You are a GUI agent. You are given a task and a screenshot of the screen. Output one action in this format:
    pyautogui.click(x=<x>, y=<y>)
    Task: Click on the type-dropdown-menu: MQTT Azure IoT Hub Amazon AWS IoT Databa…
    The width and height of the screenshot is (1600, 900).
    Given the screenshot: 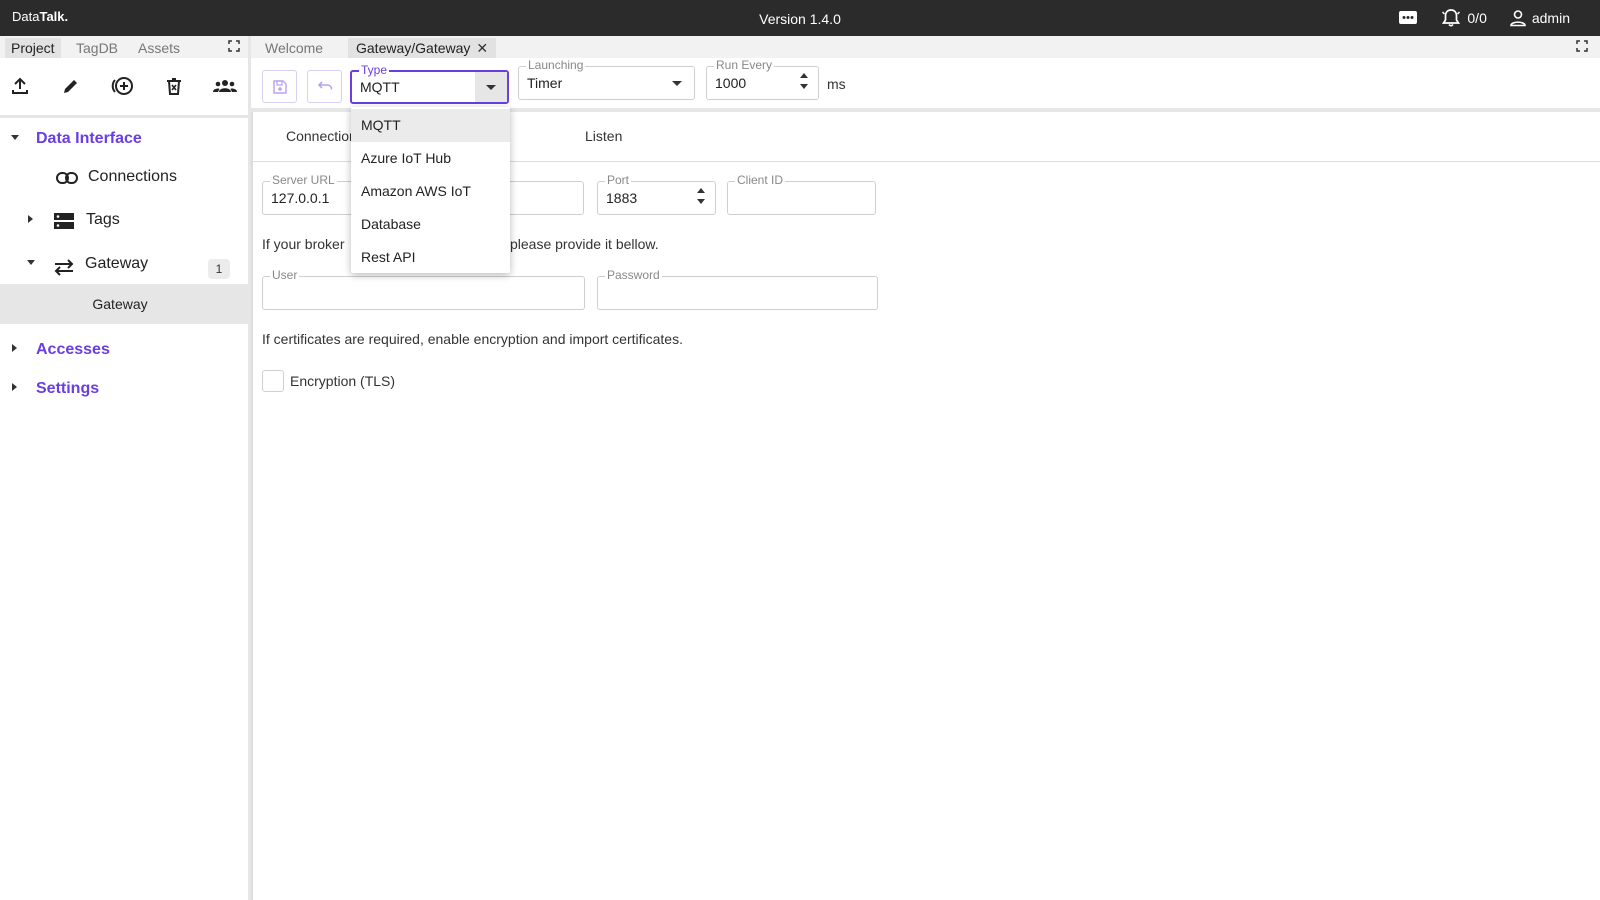 What is the action you would take?
    pyautogui.click(x=430, y=190)
    